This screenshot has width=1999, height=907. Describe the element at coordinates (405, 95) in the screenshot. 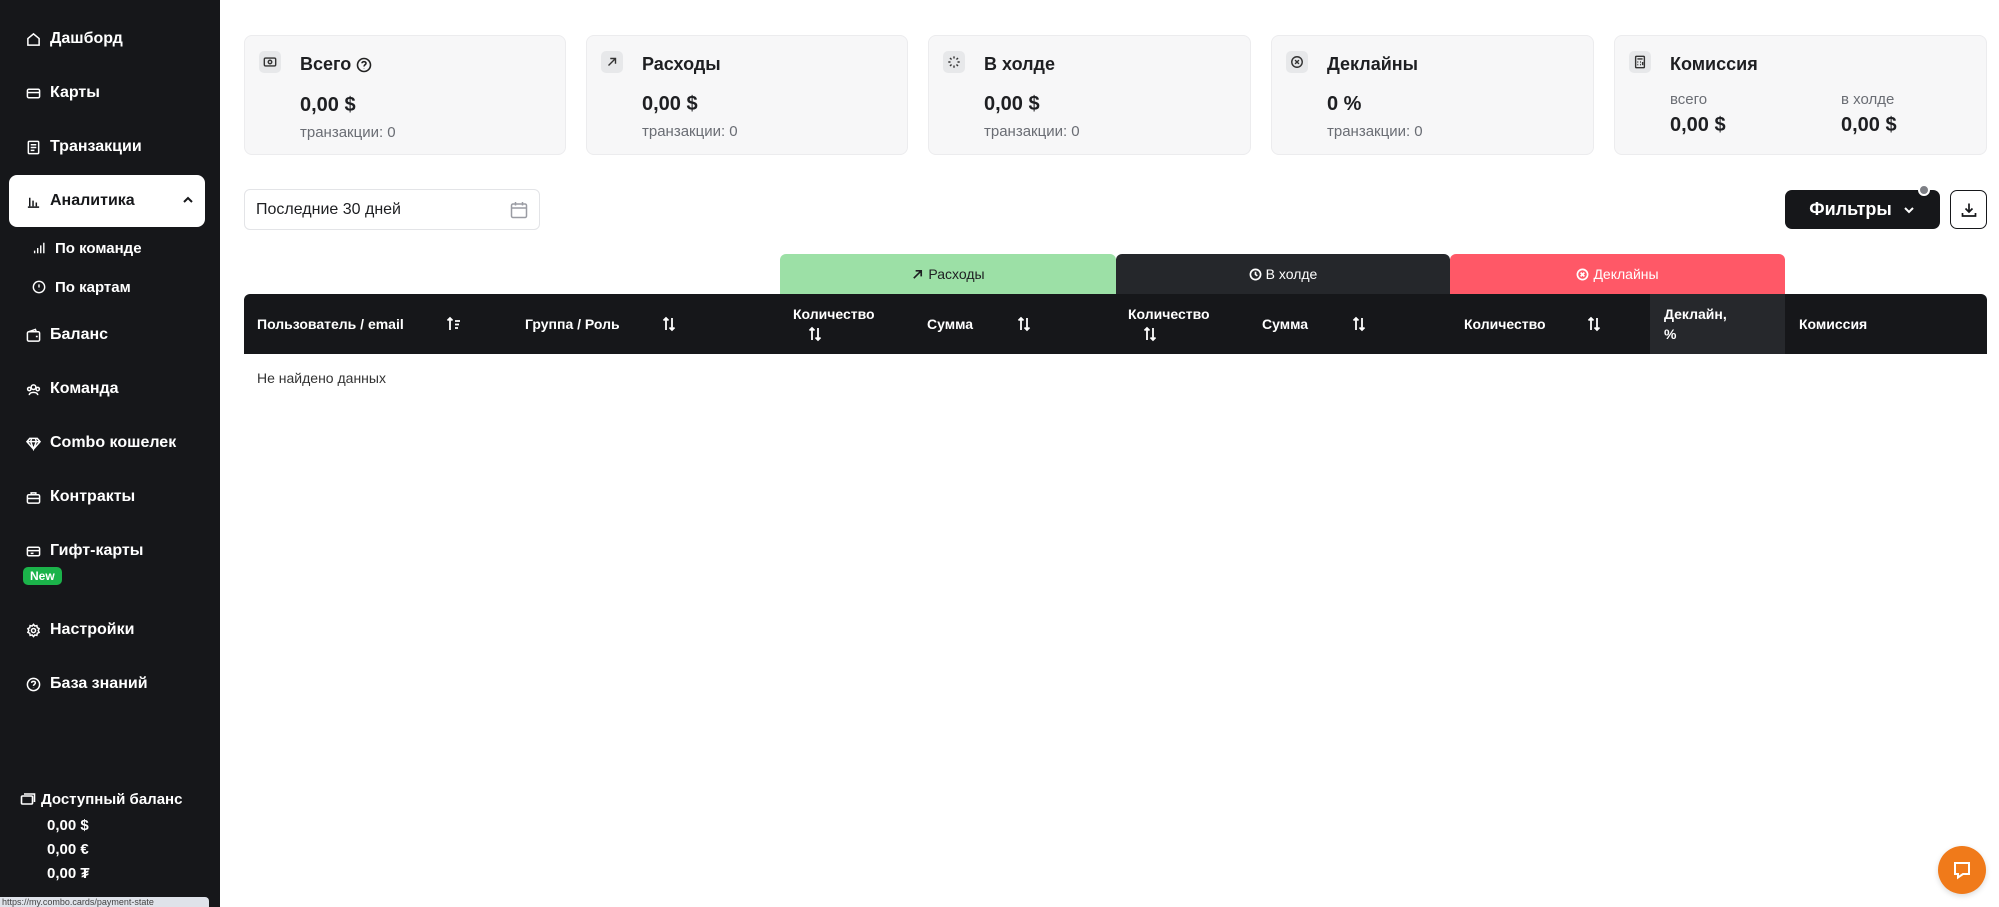

I see `stat-card-total: Всего 0,00 $ транзакции: 0` at that location.